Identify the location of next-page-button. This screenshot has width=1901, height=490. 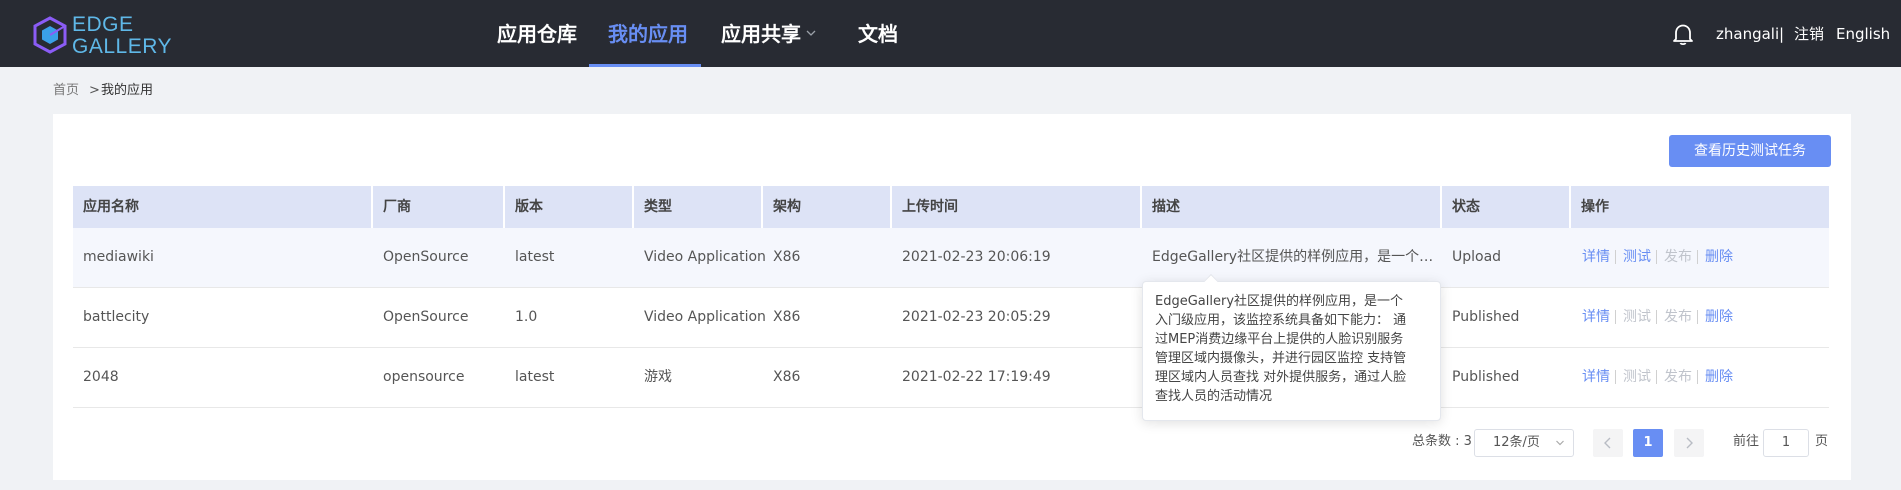
(1689, 443).